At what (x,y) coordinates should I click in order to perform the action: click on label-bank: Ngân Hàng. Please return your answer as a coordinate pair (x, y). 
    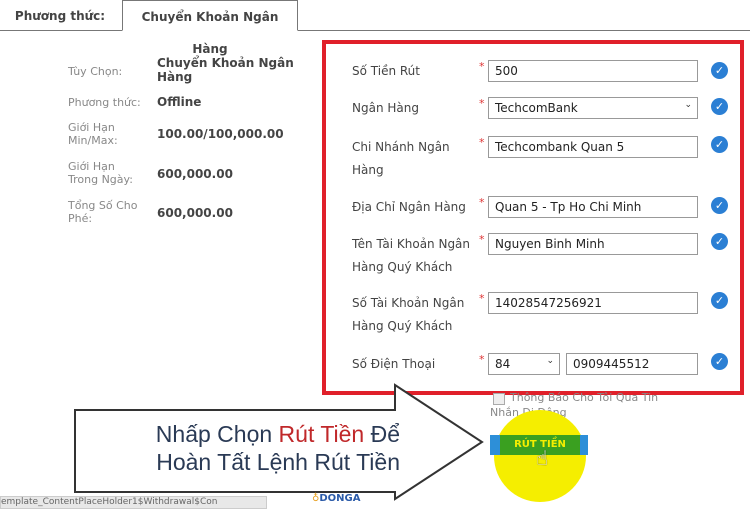
    Looking at the image, I should click on (385, 108).